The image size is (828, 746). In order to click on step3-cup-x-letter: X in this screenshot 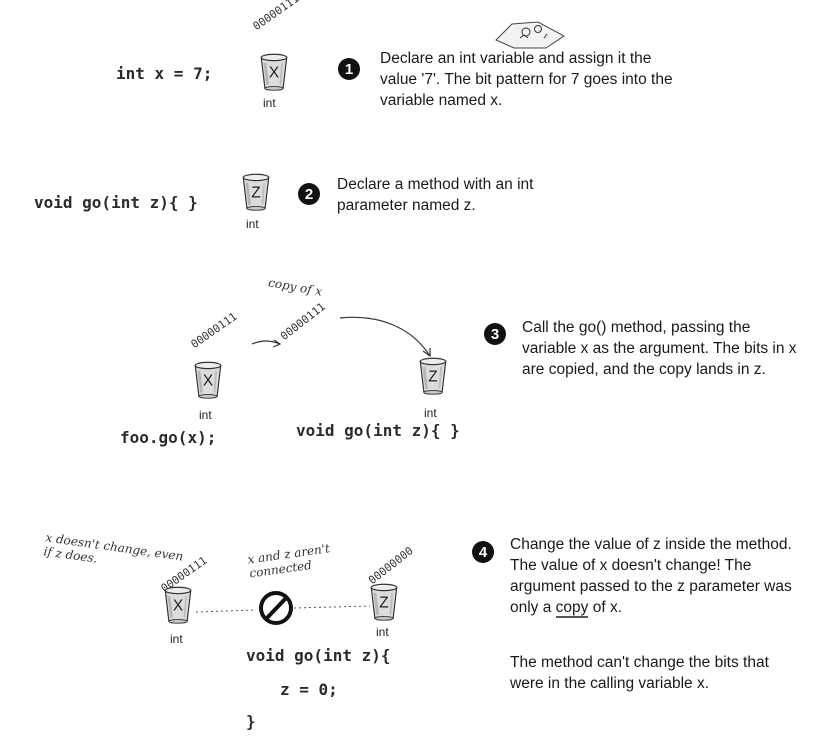, I will do `click(208, 380)`.